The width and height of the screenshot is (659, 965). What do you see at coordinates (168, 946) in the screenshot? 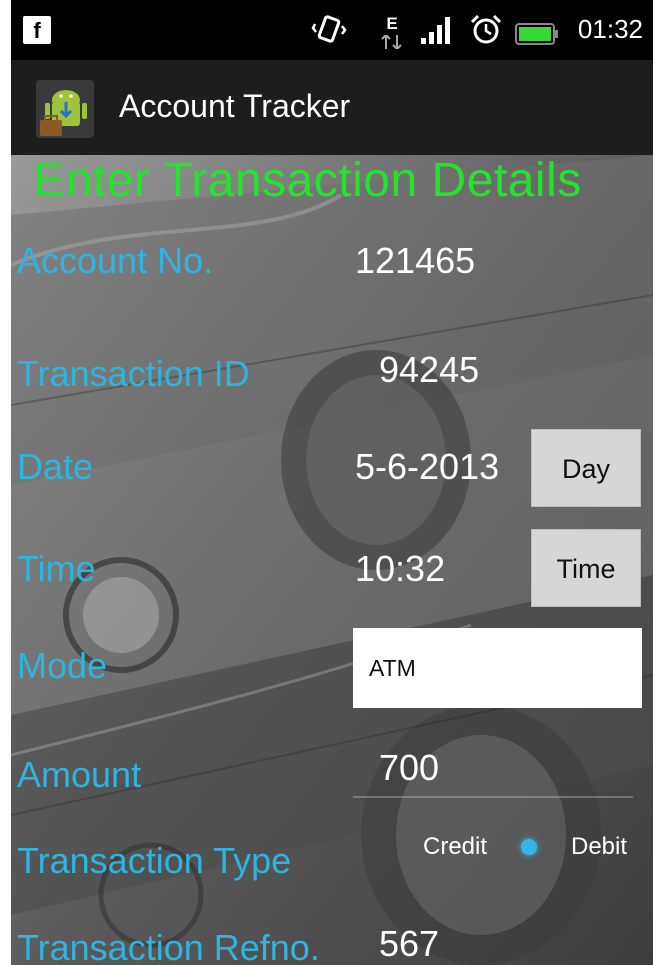
I see `transaction-refno-label: Transaction Refno.` at bounding box center [168, 946].